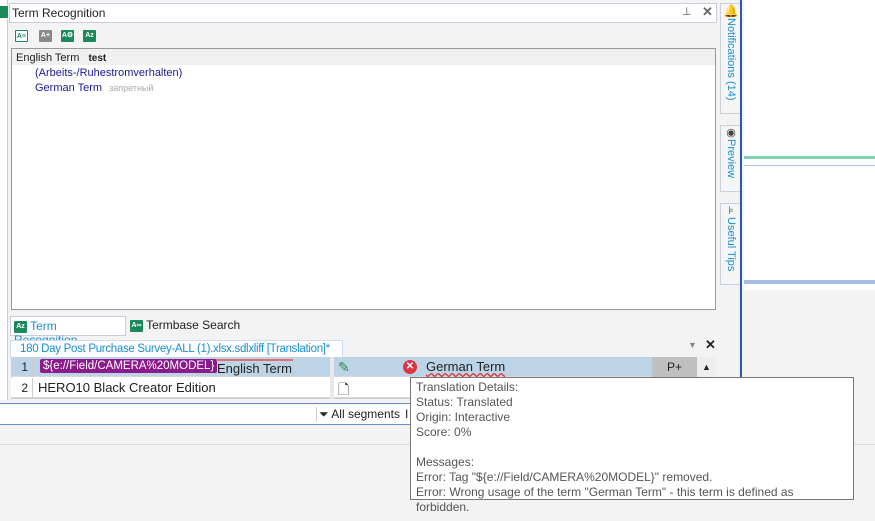  Describe the element at coordinates (45, 36) in the screenshot. I see `add-term-icon: A+` at that location.